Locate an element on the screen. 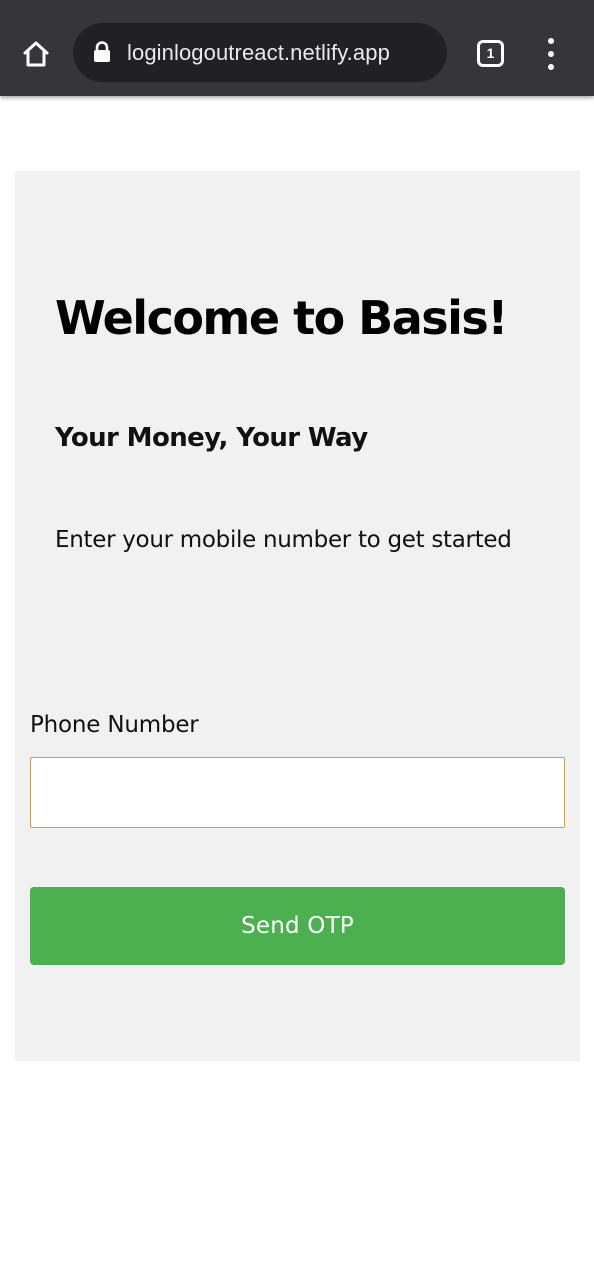 This screenshot has width=594, height=1280. address-bar: loginlogoutreact.netlify.app is located at coordinates (260, 52).